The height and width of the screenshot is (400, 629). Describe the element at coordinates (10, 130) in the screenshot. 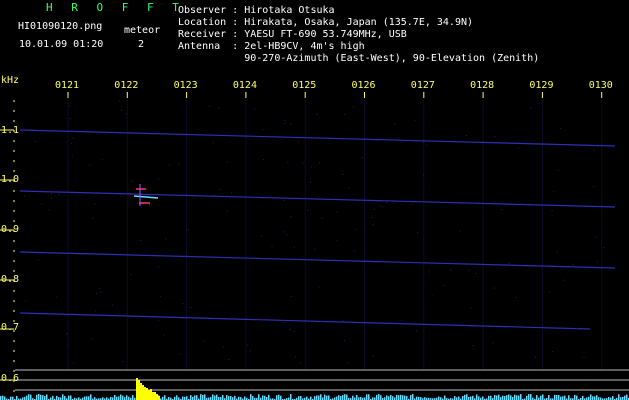

I see `freq-tick-label: 1.1` at that location.